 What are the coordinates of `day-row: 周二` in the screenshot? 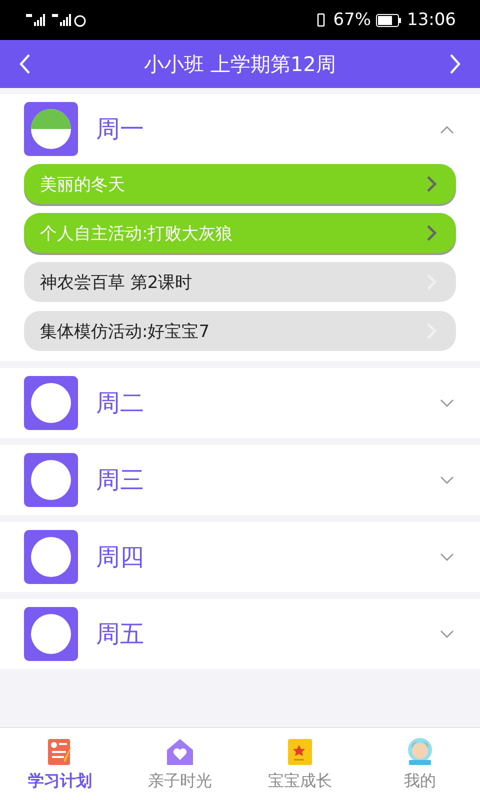 It's located at (240, 403).